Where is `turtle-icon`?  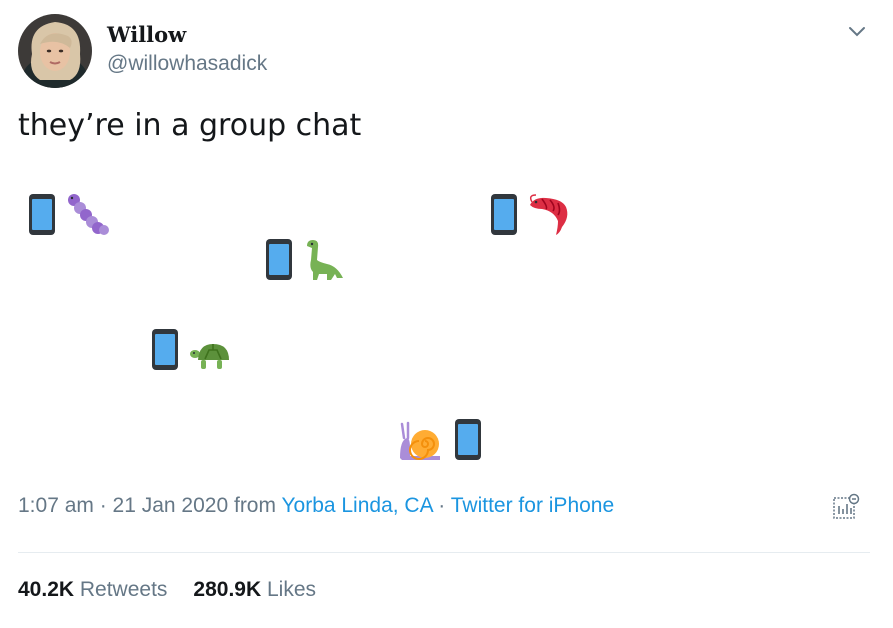 turtle-icon is located at coordinates (209, 356).